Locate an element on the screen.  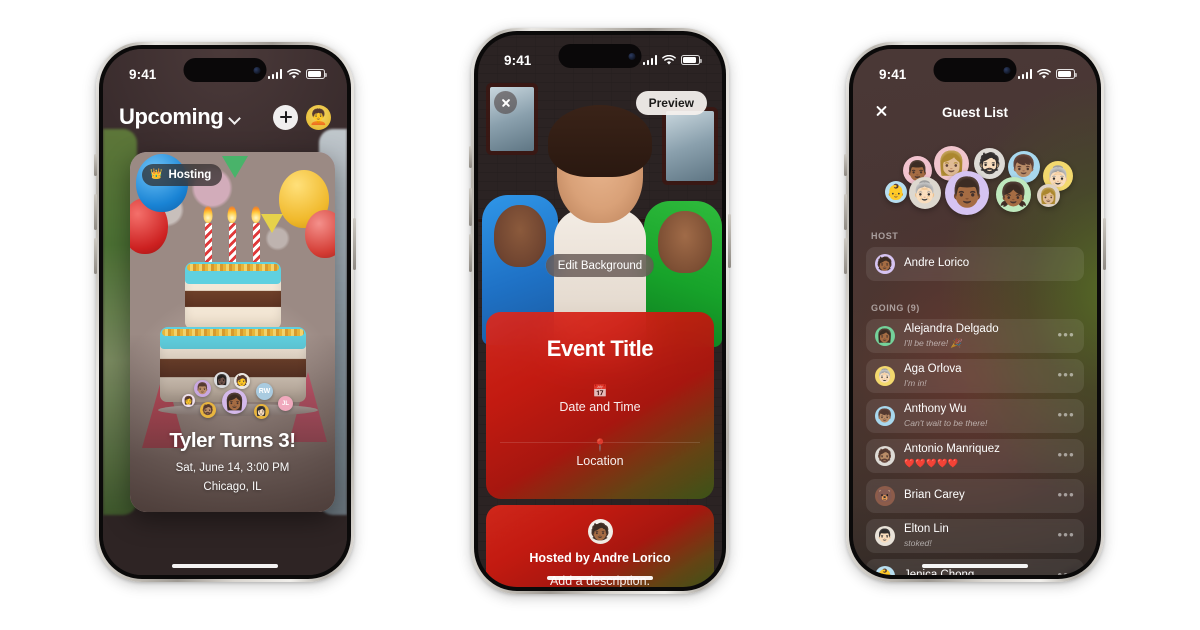
cluster-avatar: 👩🏼 is located at coordinates (1048, 195).